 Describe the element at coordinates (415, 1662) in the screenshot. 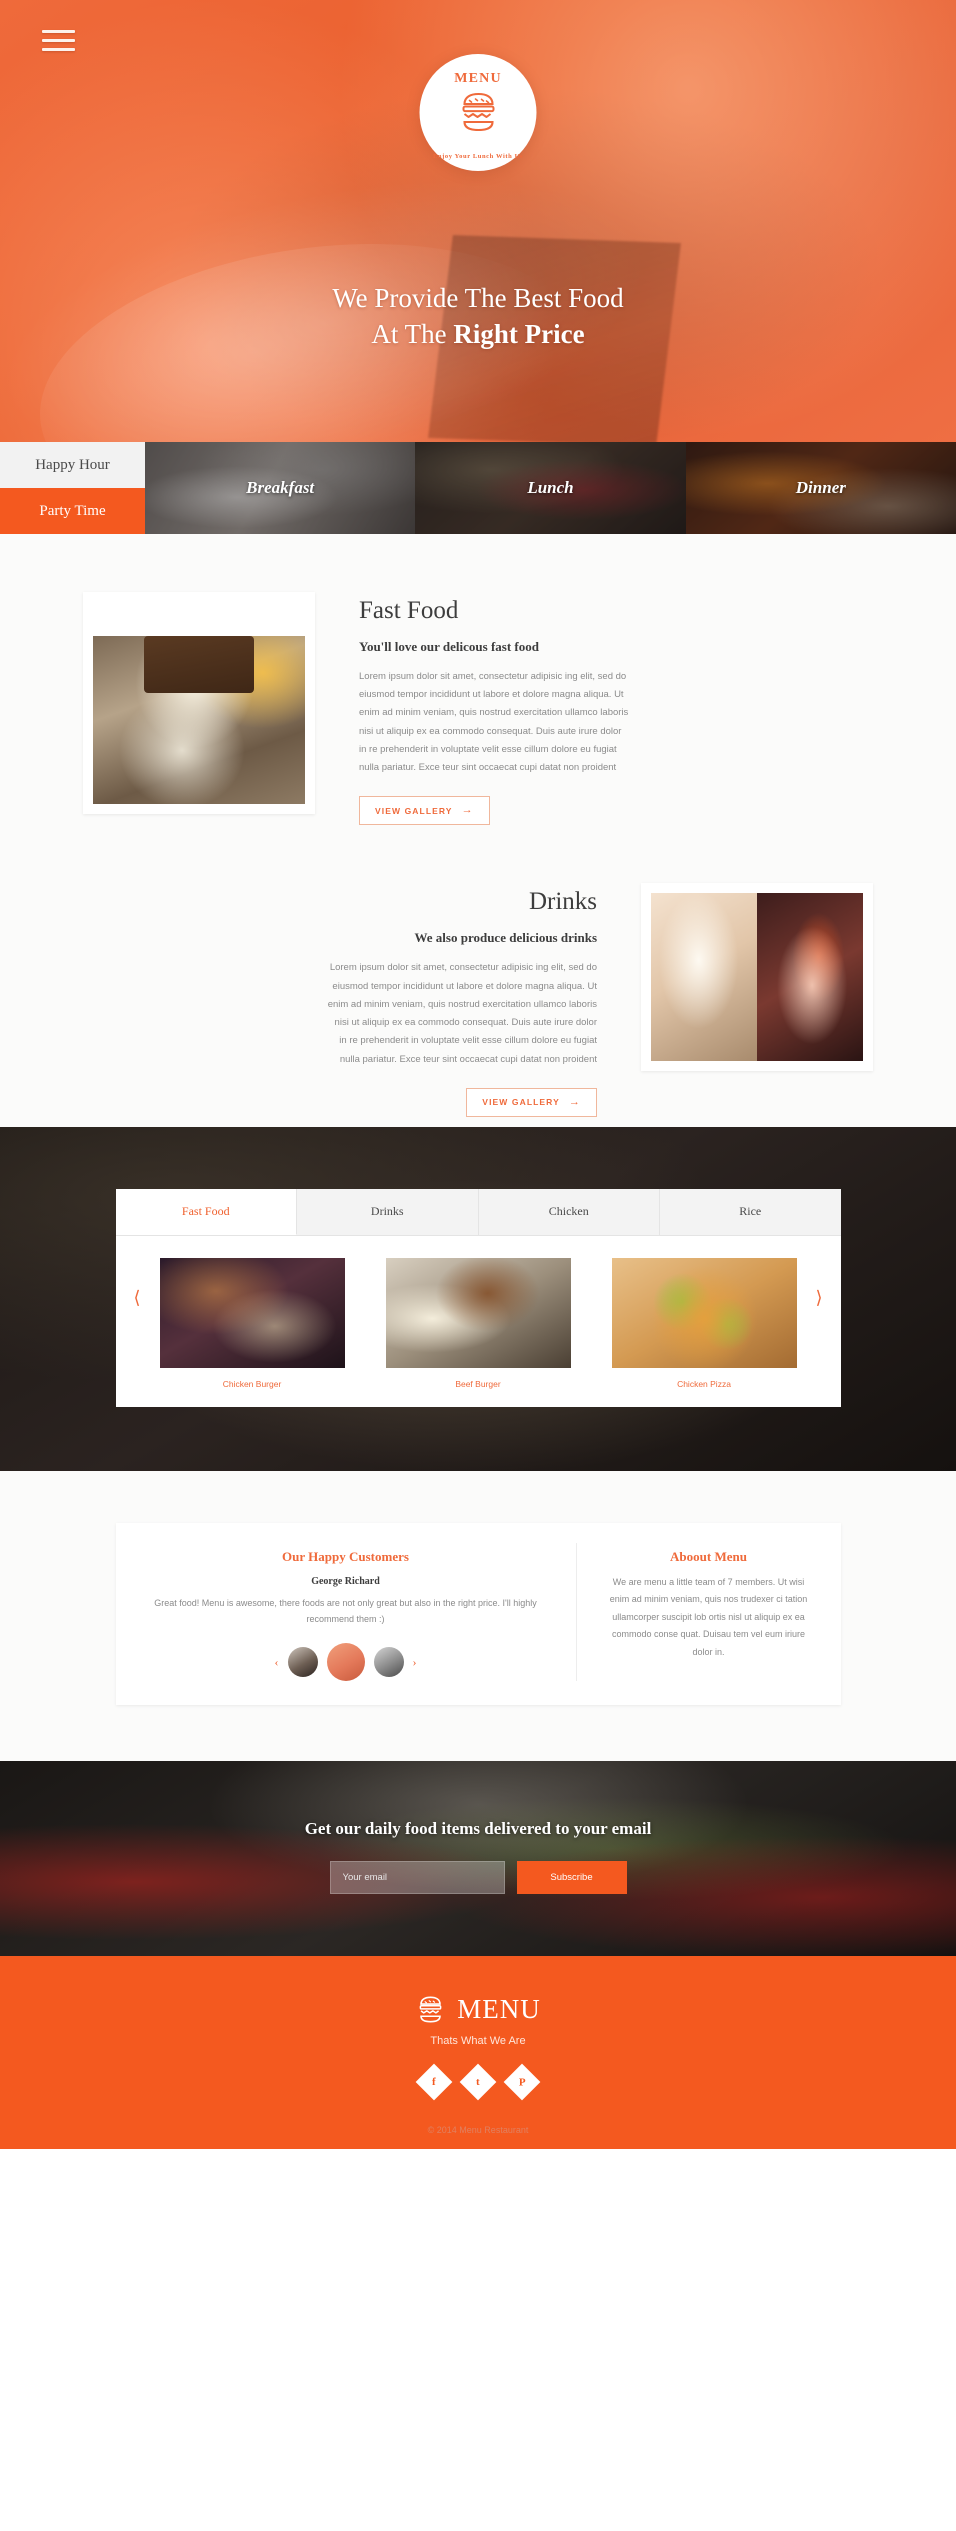

I see `chevron-right-icon: ›` at that location.